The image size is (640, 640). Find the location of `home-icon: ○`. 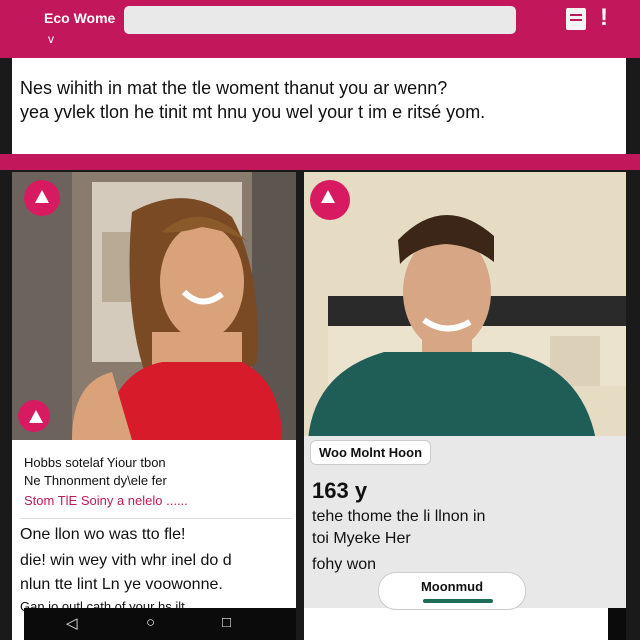

home-icon: ○ is located at coordinates (150, 622).